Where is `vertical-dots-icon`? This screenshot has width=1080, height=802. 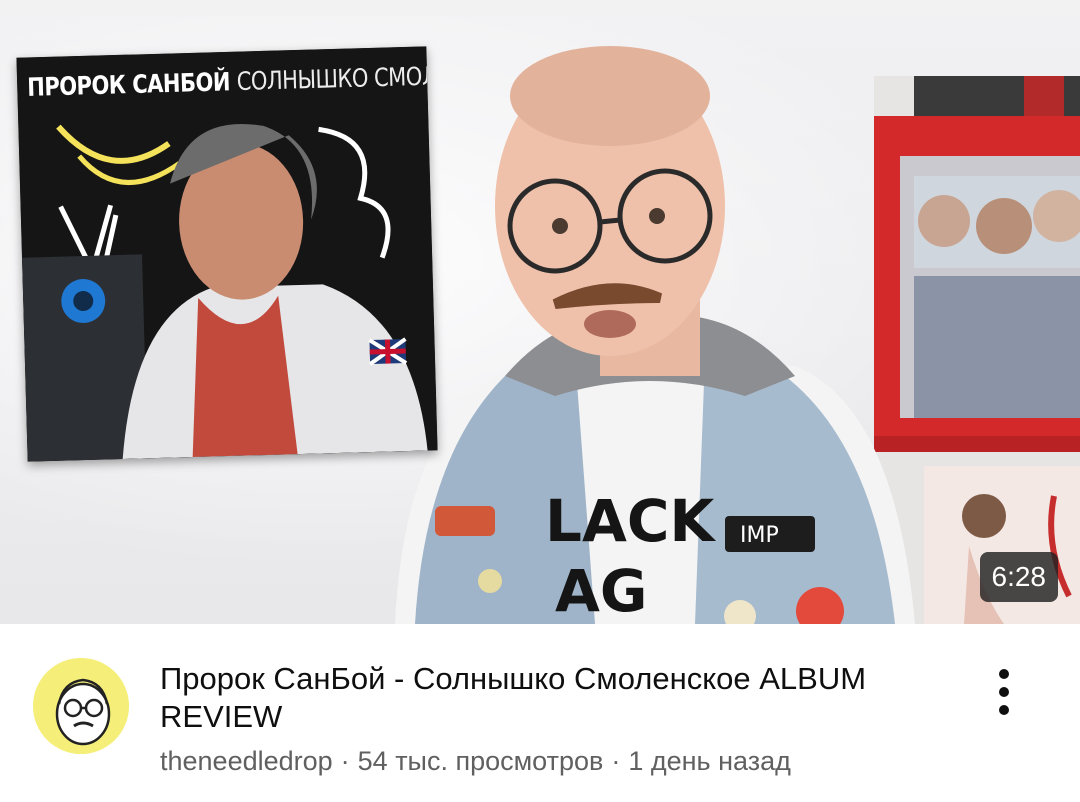
vertical-dots-icon is located at coordinates (1004, 692).